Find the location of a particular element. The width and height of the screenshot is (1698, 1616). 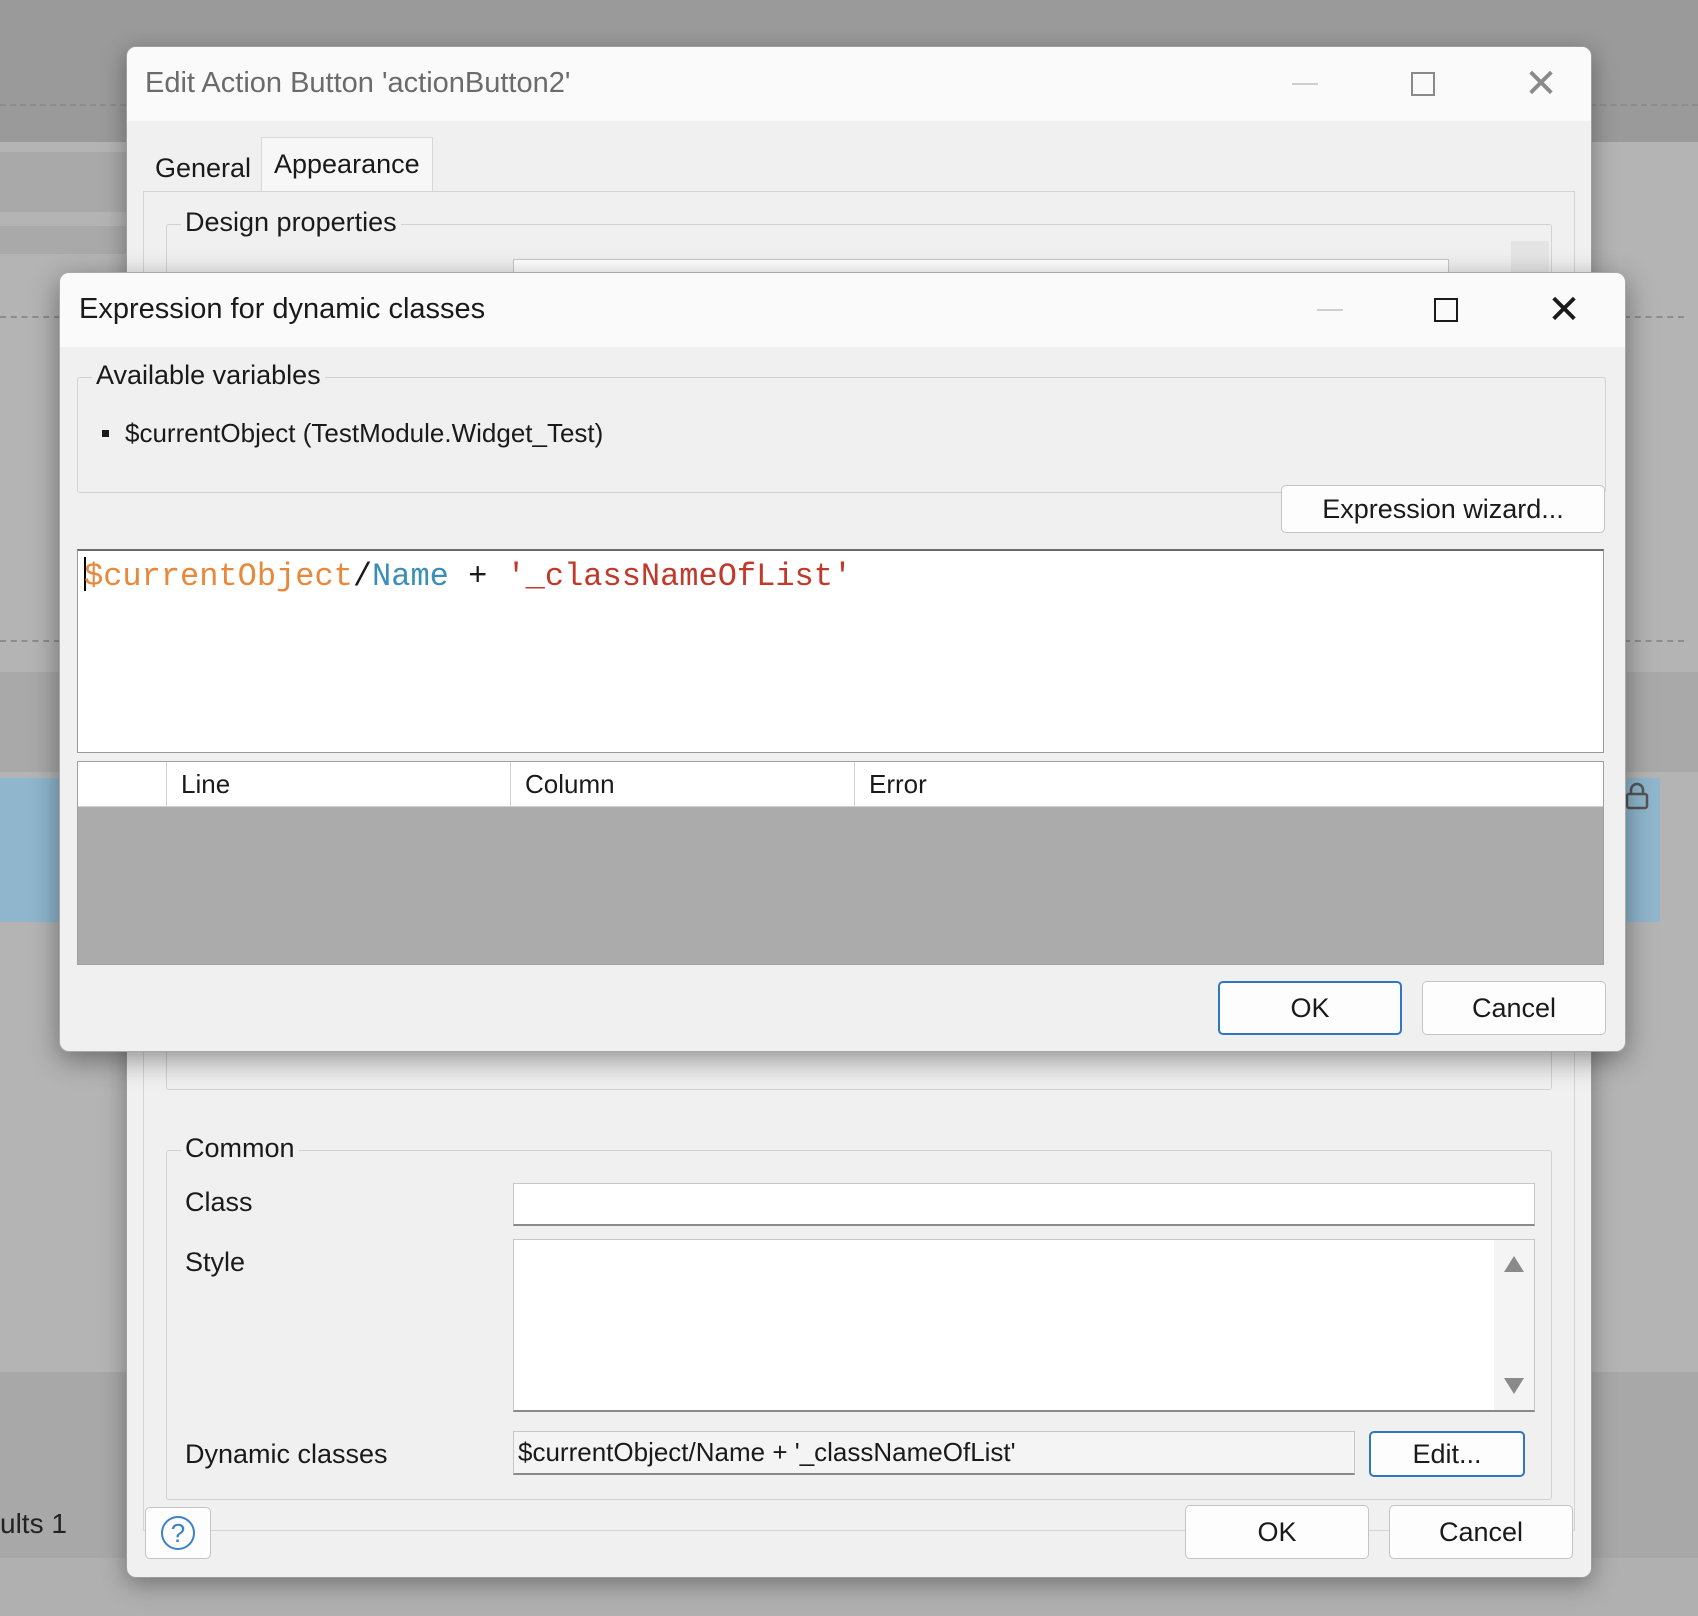

help-button: ? is located at coordinates (178, 1533).